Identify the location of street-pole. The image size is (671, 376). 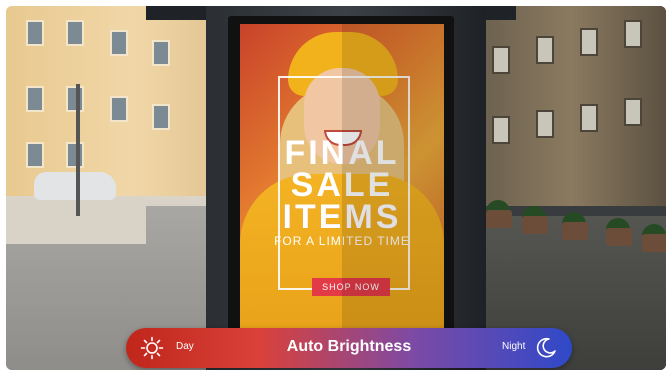
(78, 150).